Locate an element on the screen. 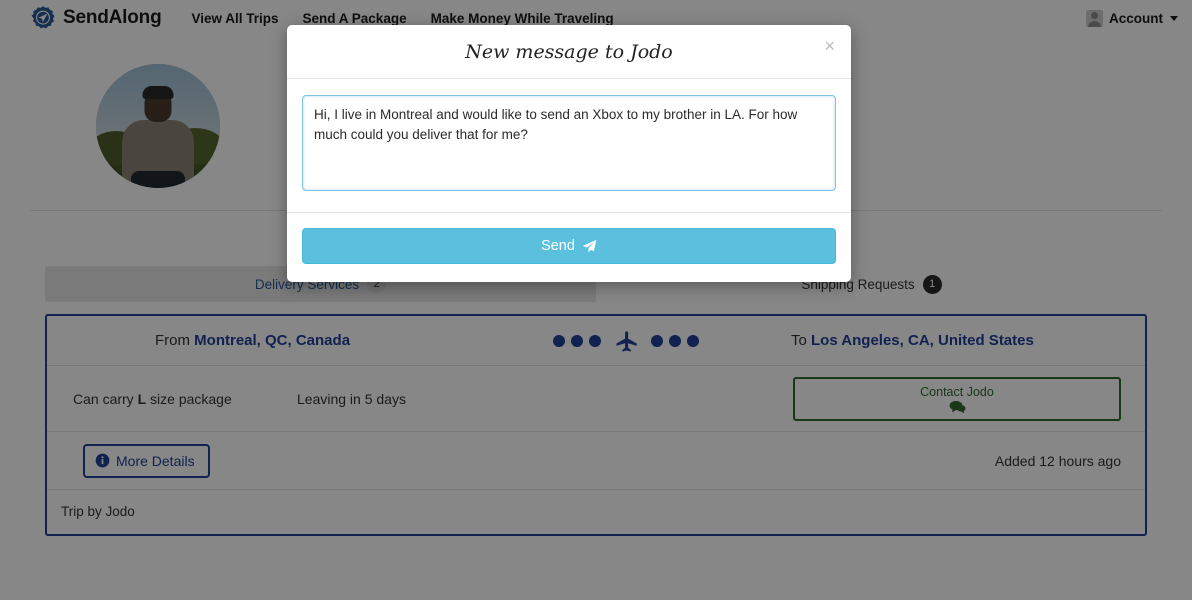 The image size is (1192, 600). modal-body is located at coordinates (569, 137).